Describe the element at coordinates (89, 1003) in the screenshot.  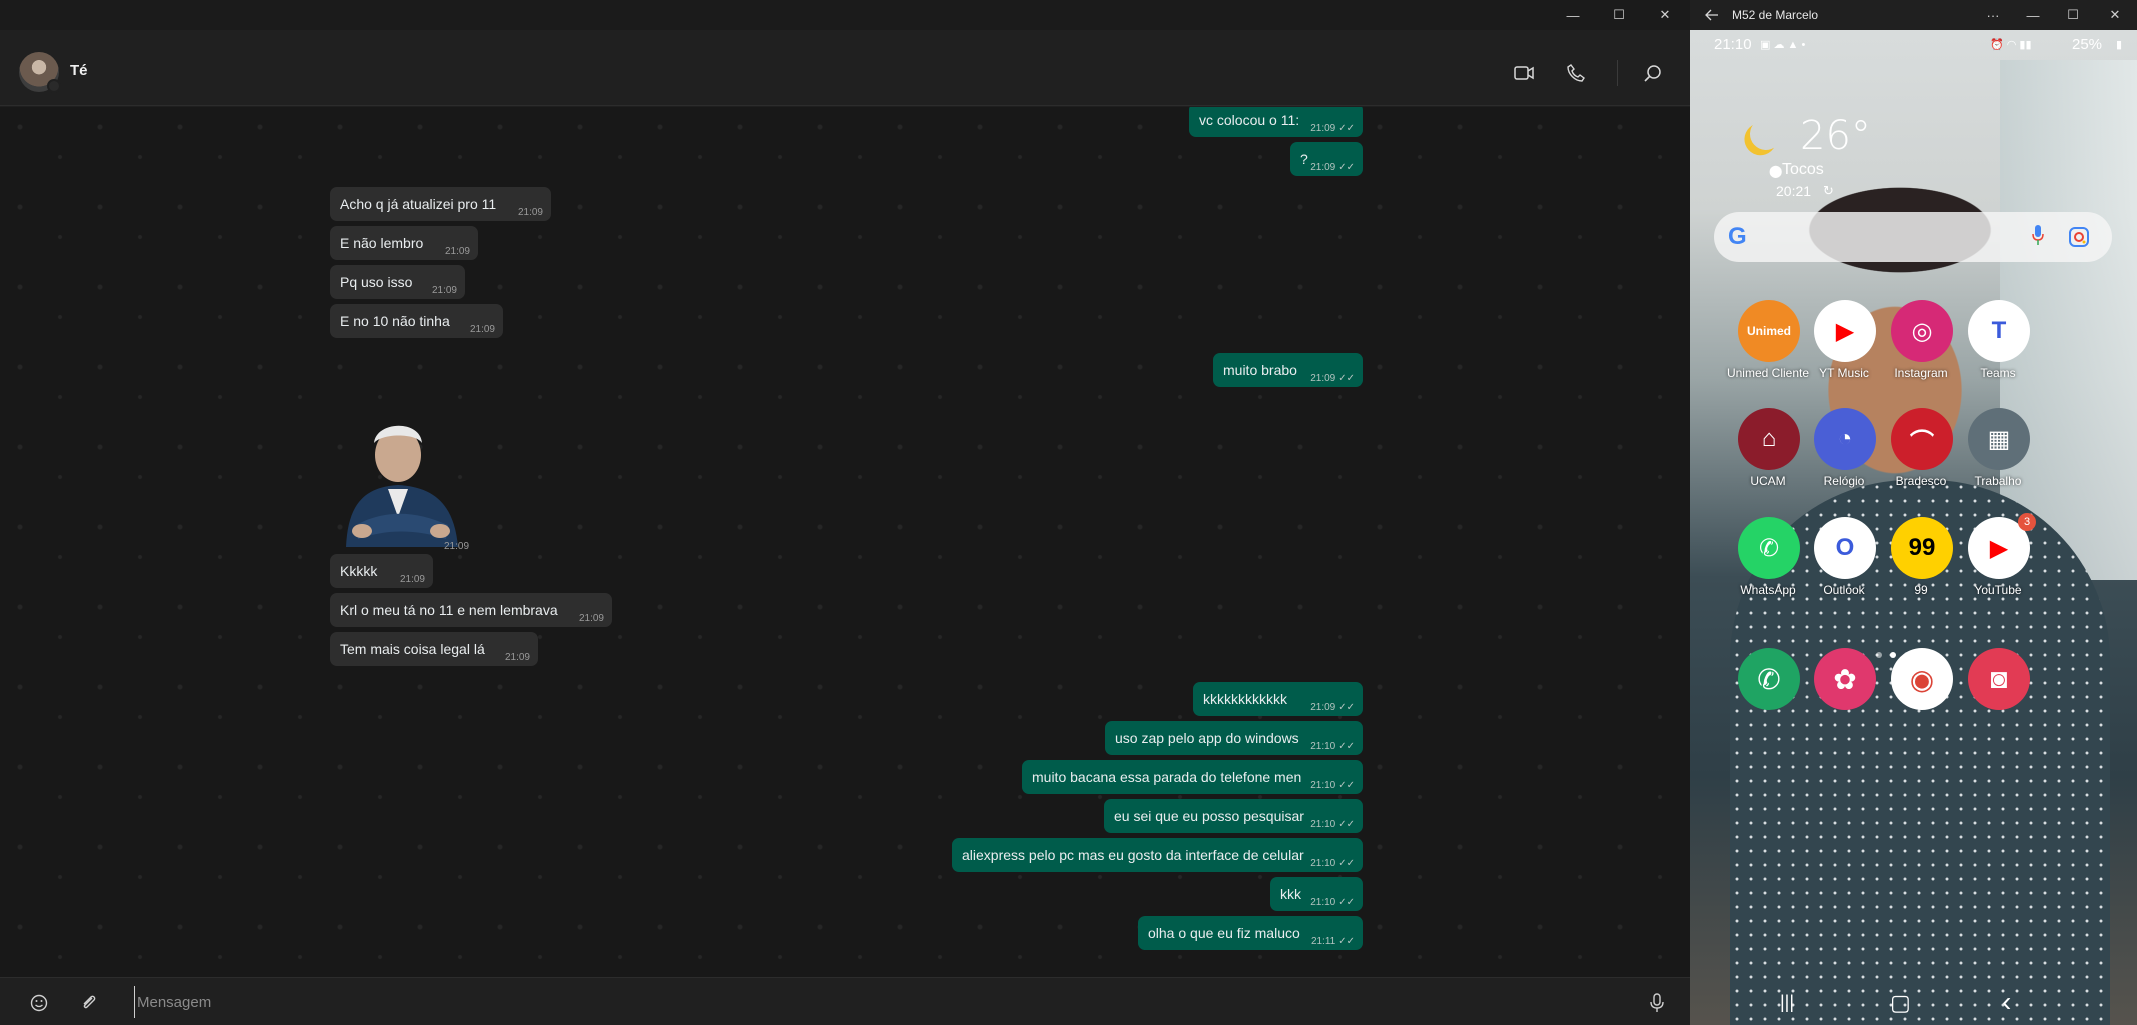
I see `attach-icon` at that location.